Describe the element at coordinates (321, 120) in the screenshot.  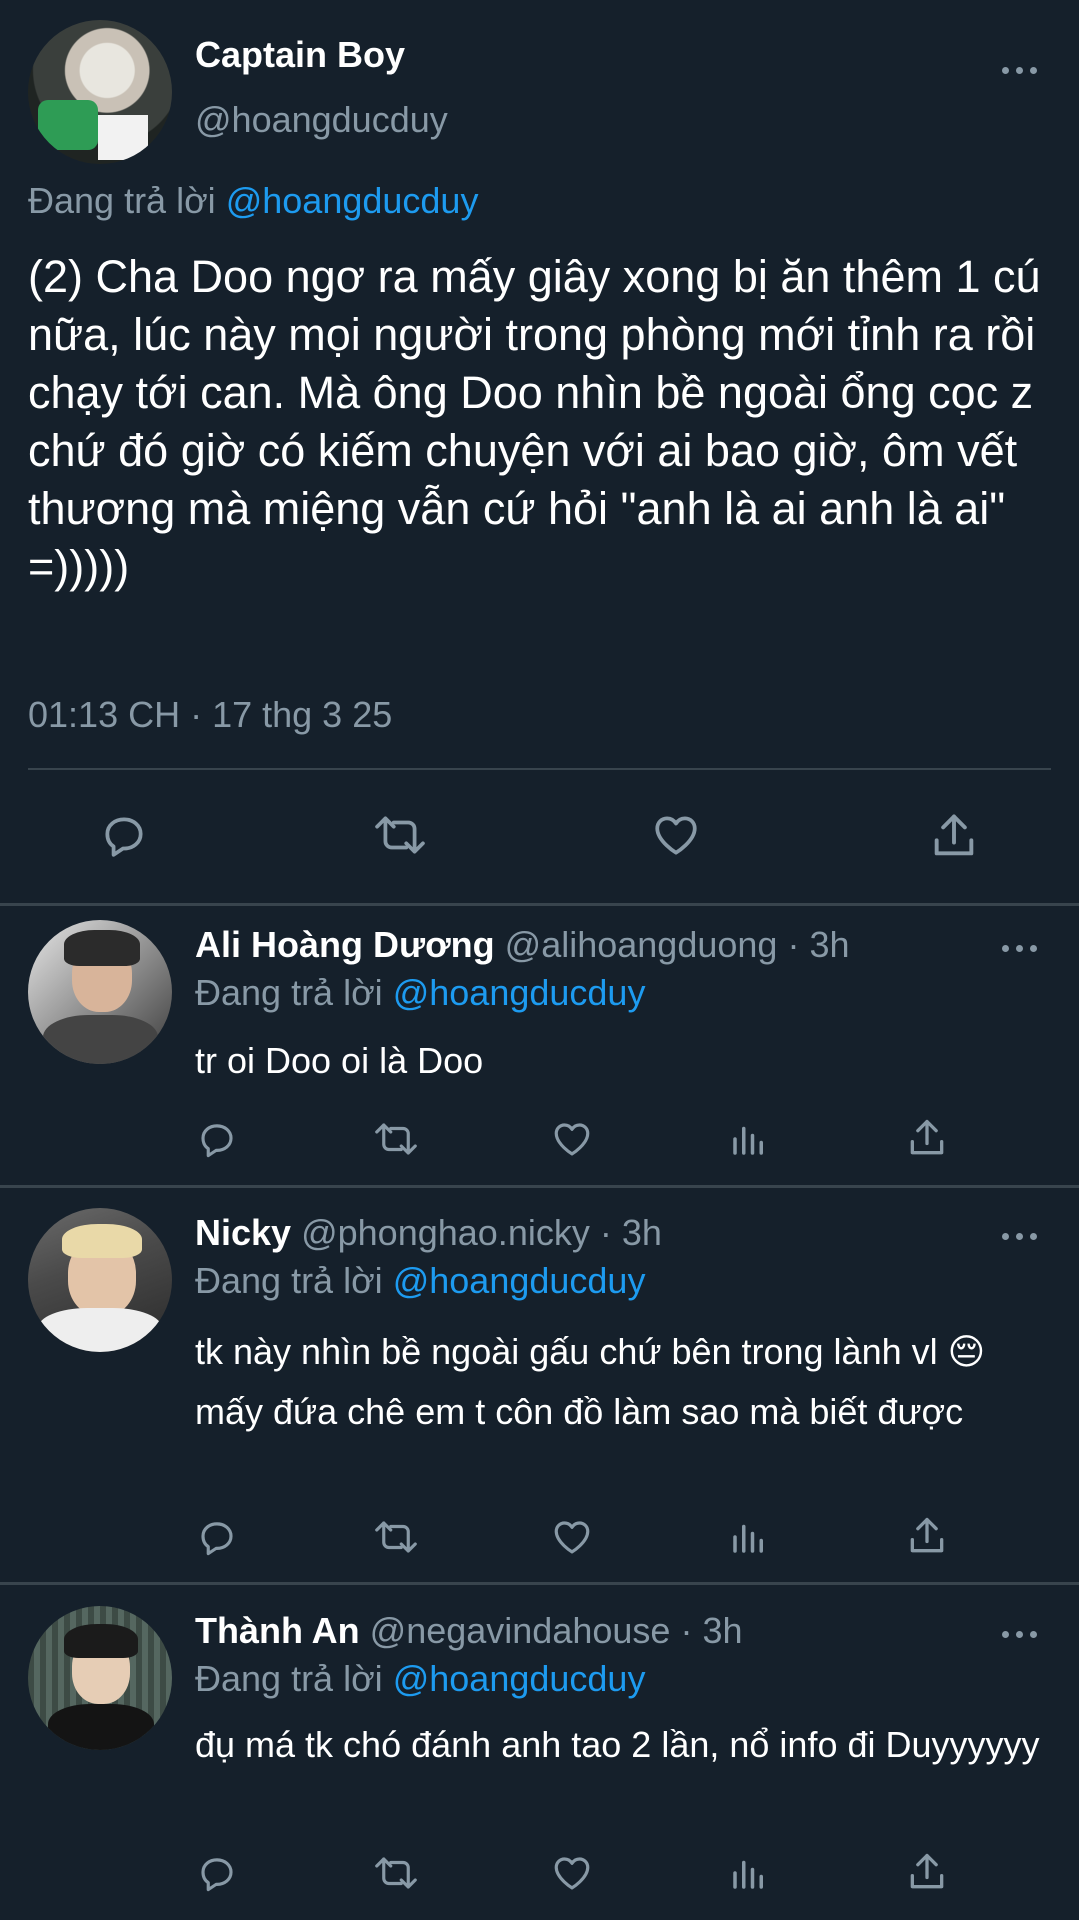
I see `handle: @hoangducduy` at that location.